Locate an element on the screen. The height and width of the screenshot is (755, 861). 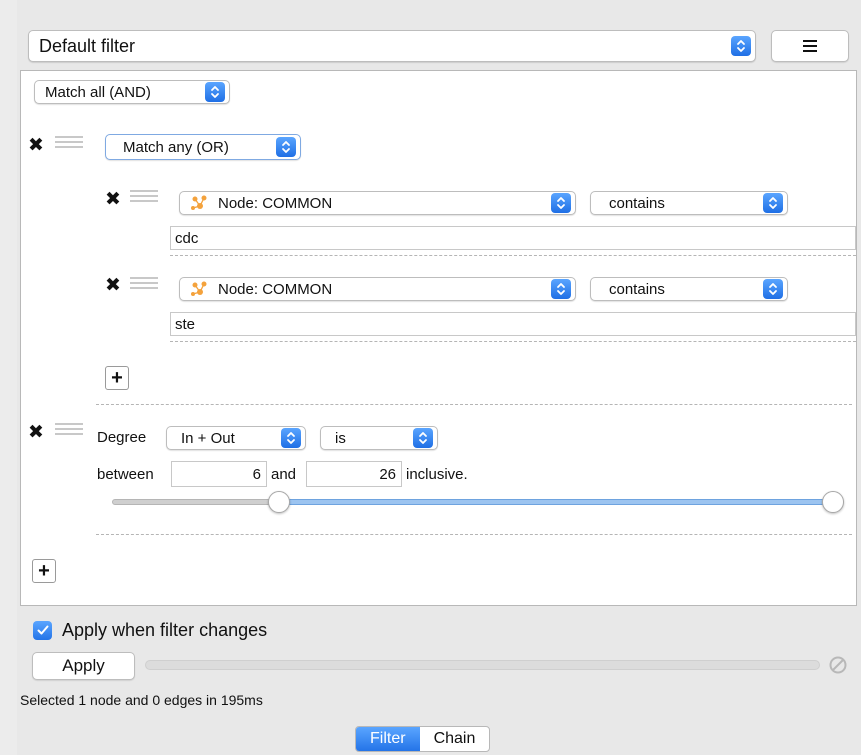
filter-menu-button is located at coordinates (810, 46).